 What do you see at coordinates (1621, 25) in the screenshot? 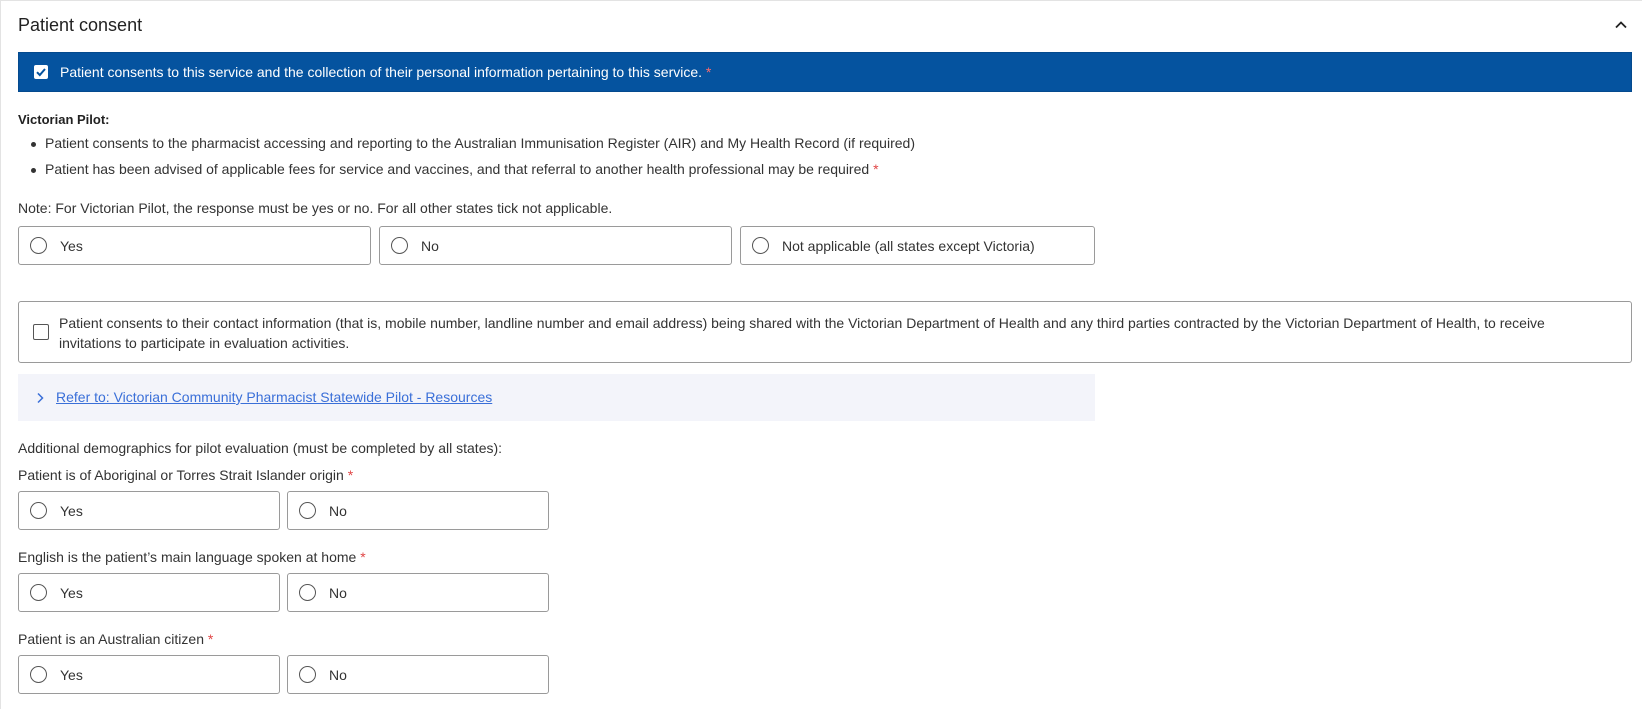
I see `chevron-up-icon` at bounding box center [1621, 25].